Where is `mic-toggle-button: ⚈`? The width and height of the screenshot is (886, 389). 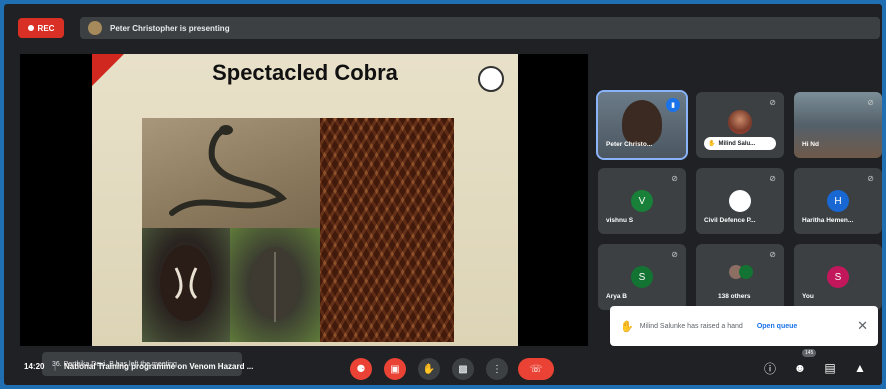
mic-toggle-button: ⚈ is located at coordinates (361, 369).